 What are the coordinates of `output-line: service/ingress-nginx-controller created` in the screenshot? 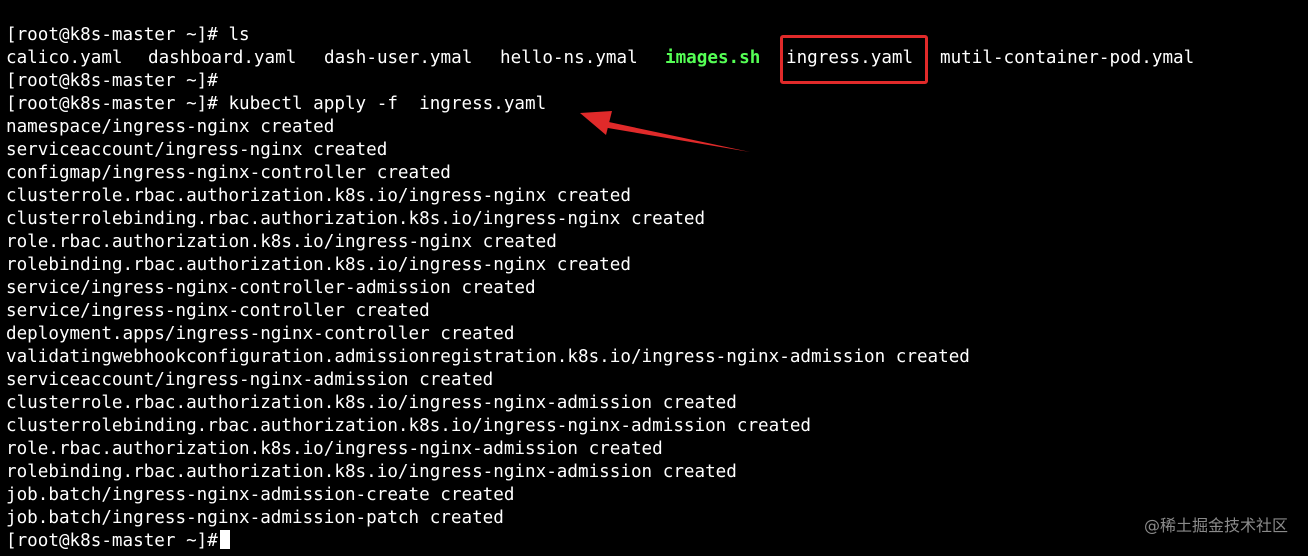 It's located at (218, 311).